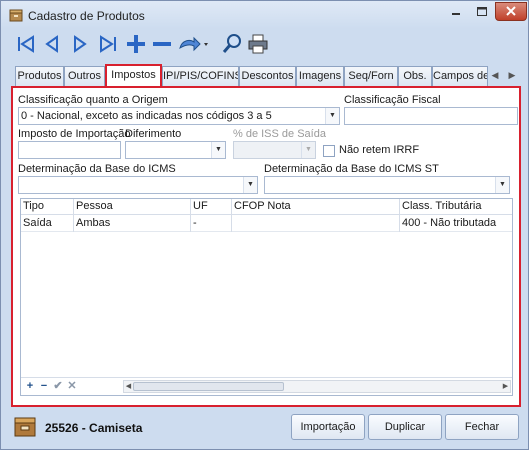 The image size is (529, 450). What do you see at coordinates (274, 150) in the screenshot?
I see `iss-saida-select: ▼` at bounding box center [274, 150].